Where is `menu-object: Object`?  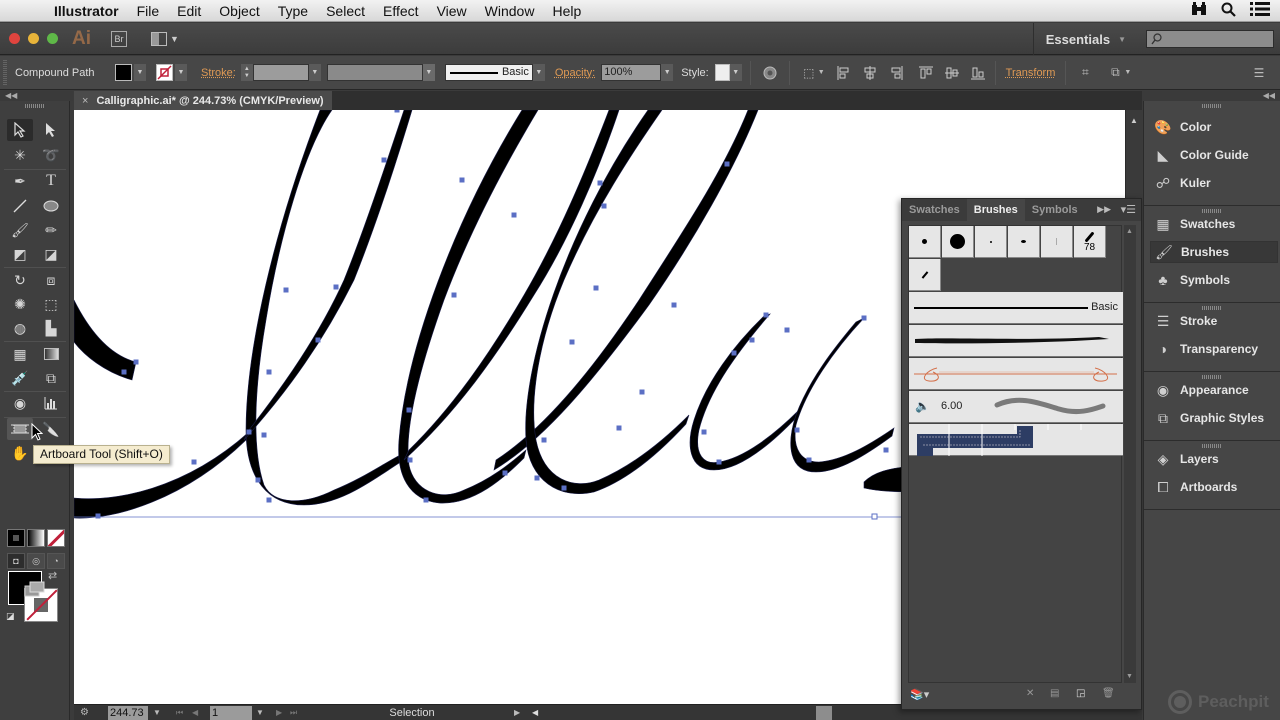
menu-object: Object is located at coordinates (239, 11).